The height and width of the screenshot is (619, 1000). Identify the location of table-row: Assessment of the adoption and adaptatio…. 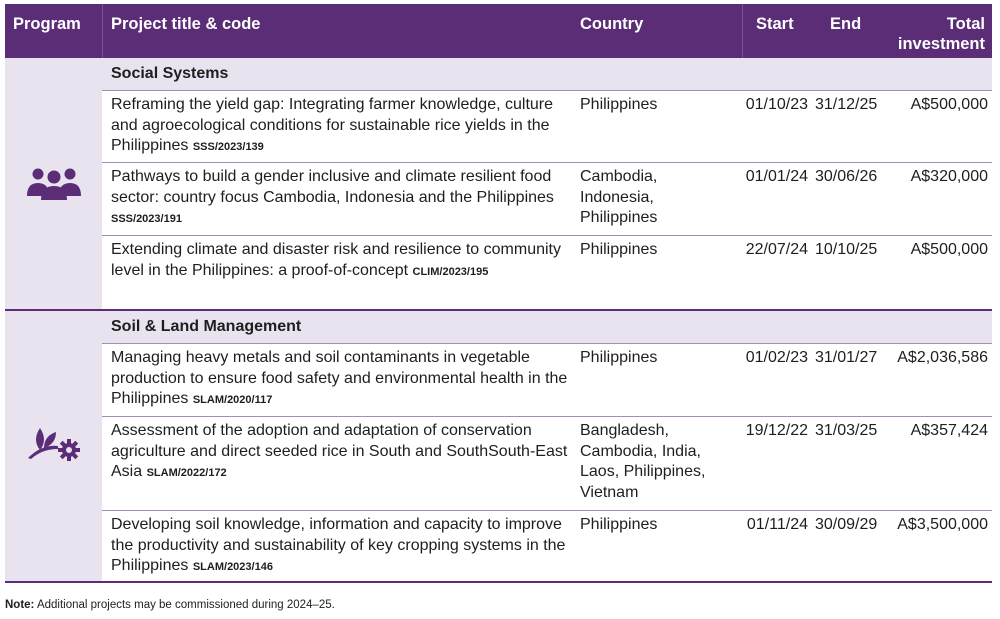
(547, 463).